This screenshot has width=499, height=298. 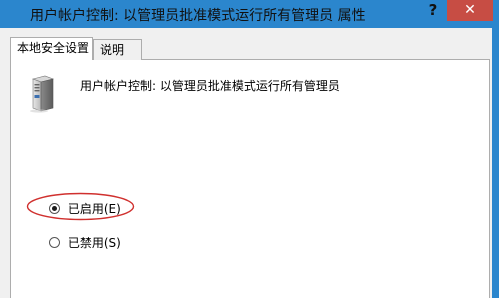 I want to click on help-button: ?, so click(x=433, y=11).